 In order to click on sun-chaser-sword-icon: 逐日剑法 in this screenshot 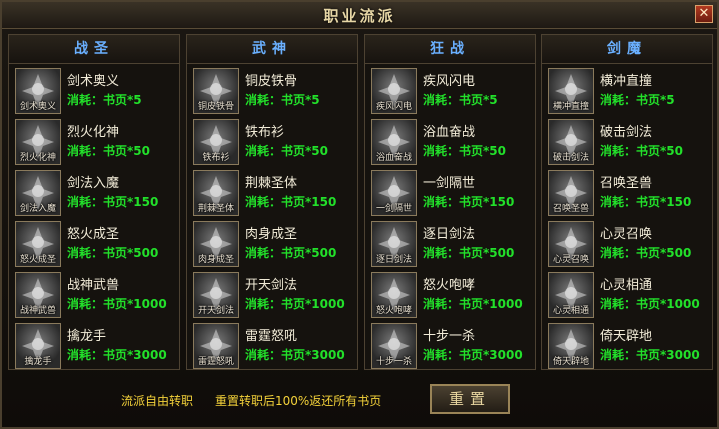, I will do `click(394, 244)`.